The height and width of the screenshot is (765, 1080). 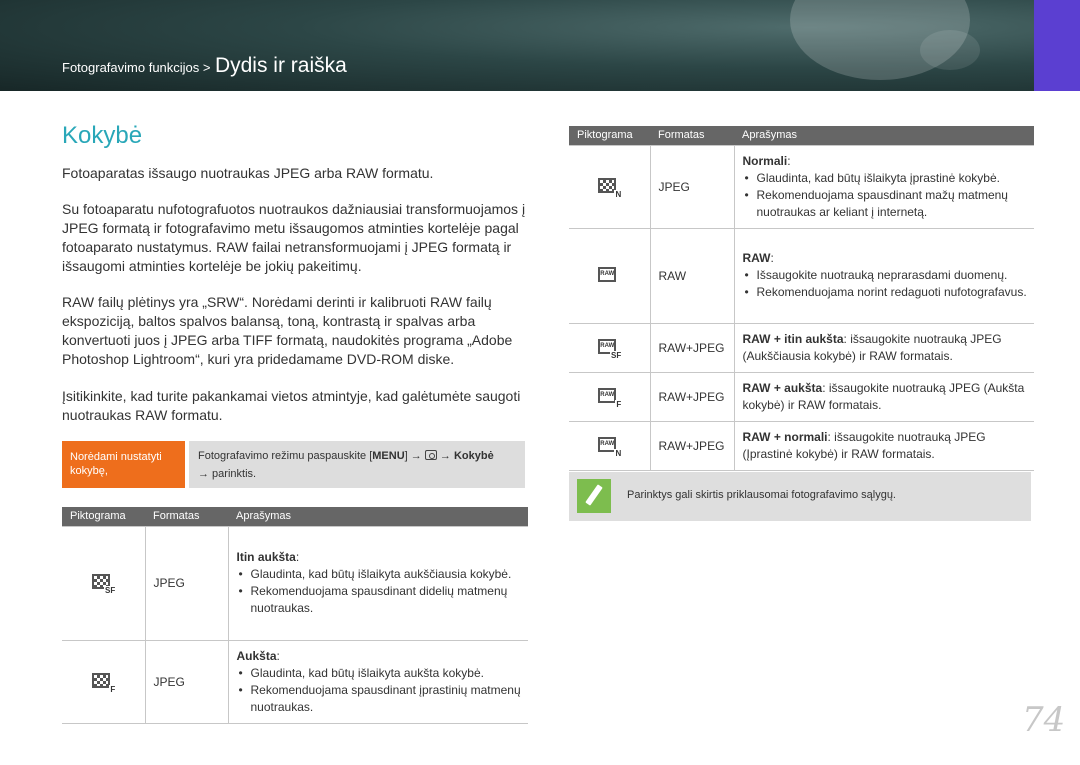 I want to click on format-cell: RAW, so click(x=692, y=275).